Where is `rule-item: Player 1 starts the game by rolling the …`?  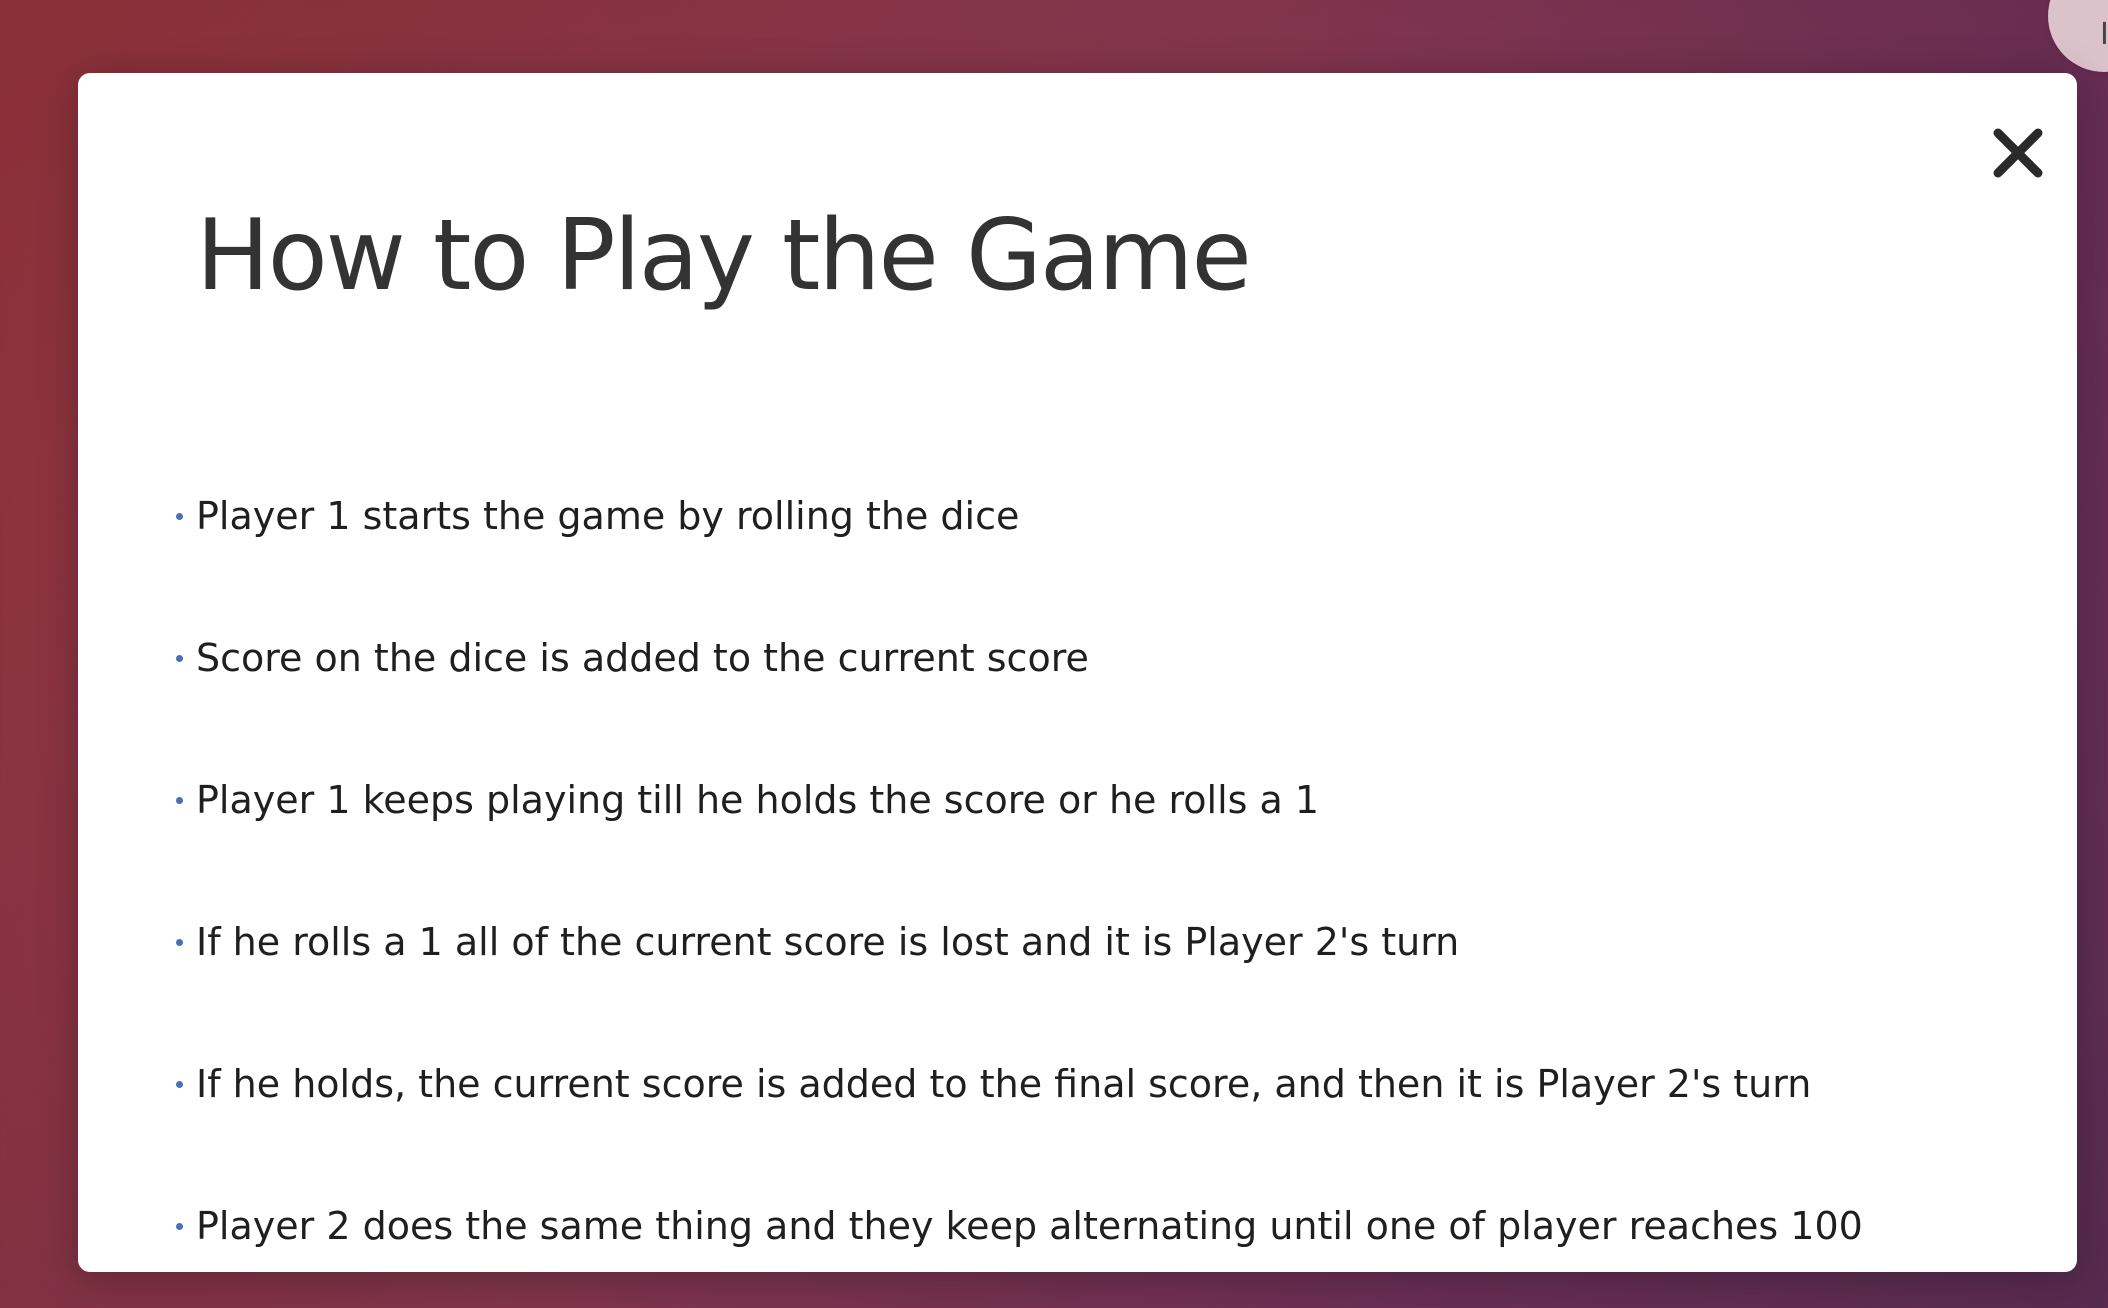
rule-item: Player 1 starts the game by rolling the … is located at coordinates (1019, 556).